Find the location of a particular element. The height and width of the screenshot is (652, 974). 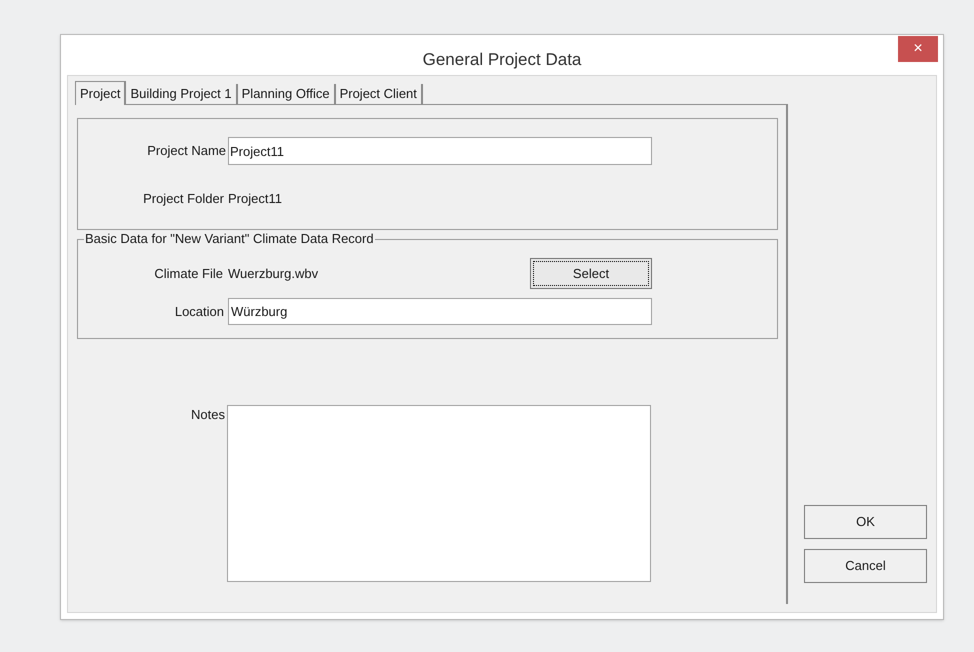

tab: Planning Office is located at coordinates (287, 94).